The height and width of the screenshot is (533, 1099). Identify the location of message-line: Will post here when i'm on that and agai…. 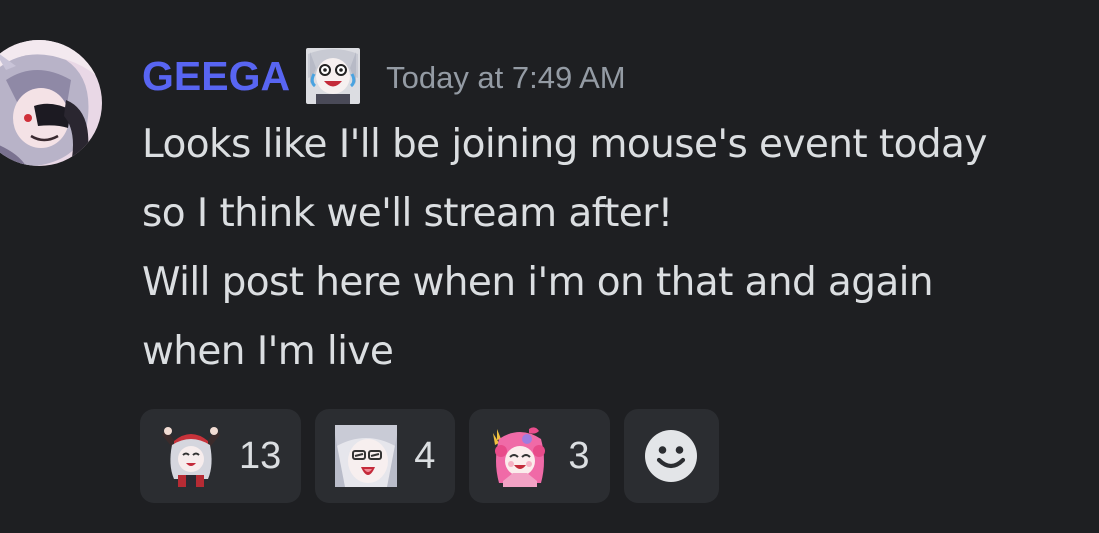
(538, 282).